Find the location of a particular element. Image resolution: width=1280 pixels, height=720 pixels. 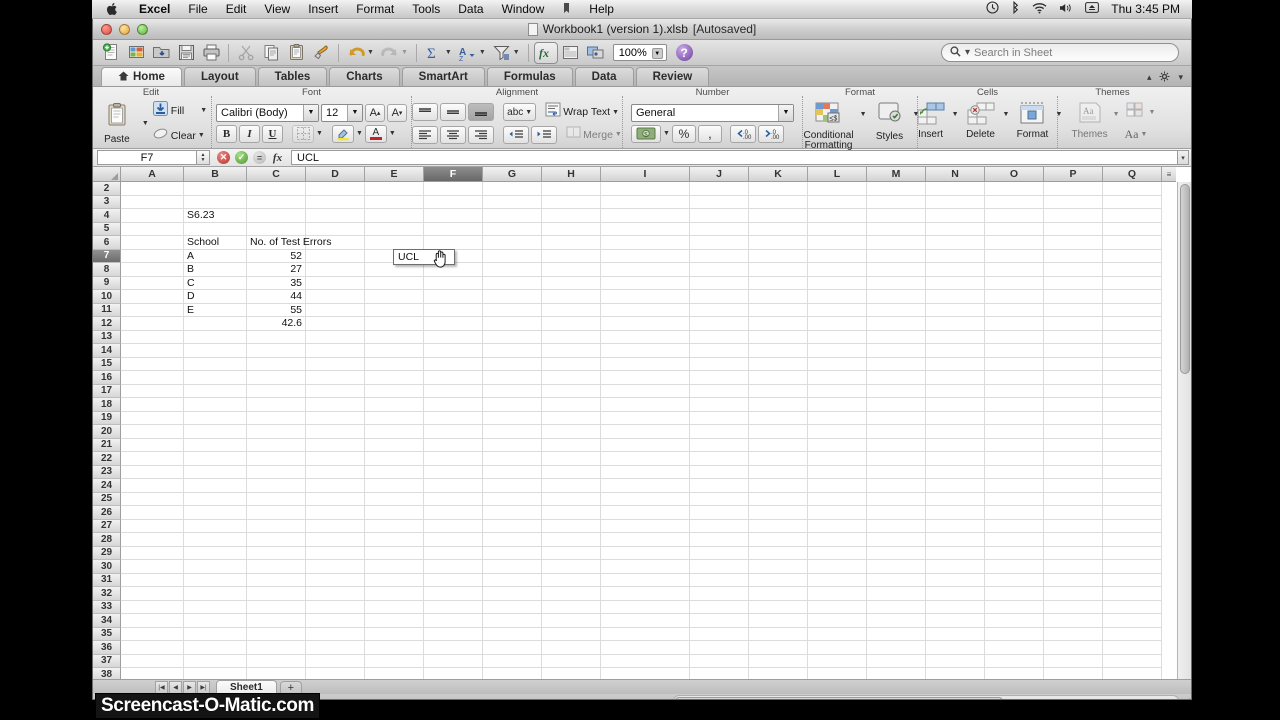

cell-N5 is located at coordinates (955, 229).